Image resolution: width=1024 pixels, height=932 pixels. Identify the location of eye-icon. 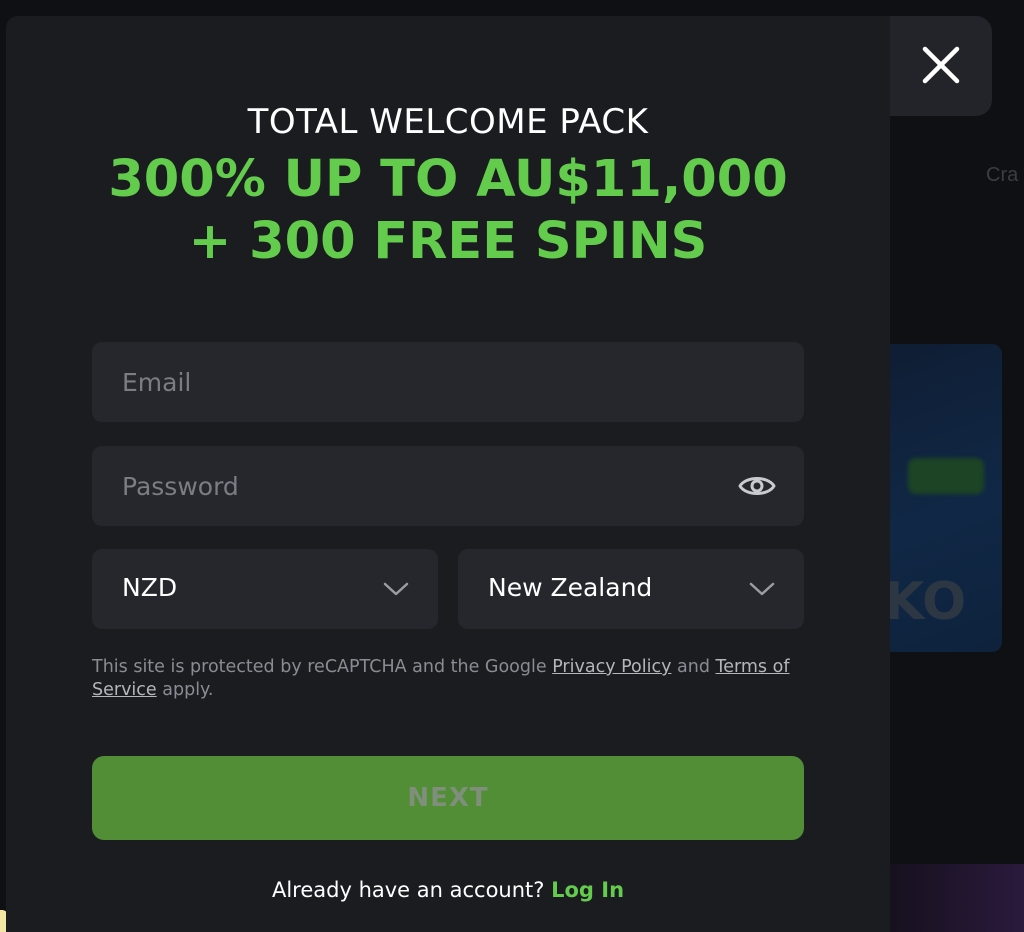
(757, 486).